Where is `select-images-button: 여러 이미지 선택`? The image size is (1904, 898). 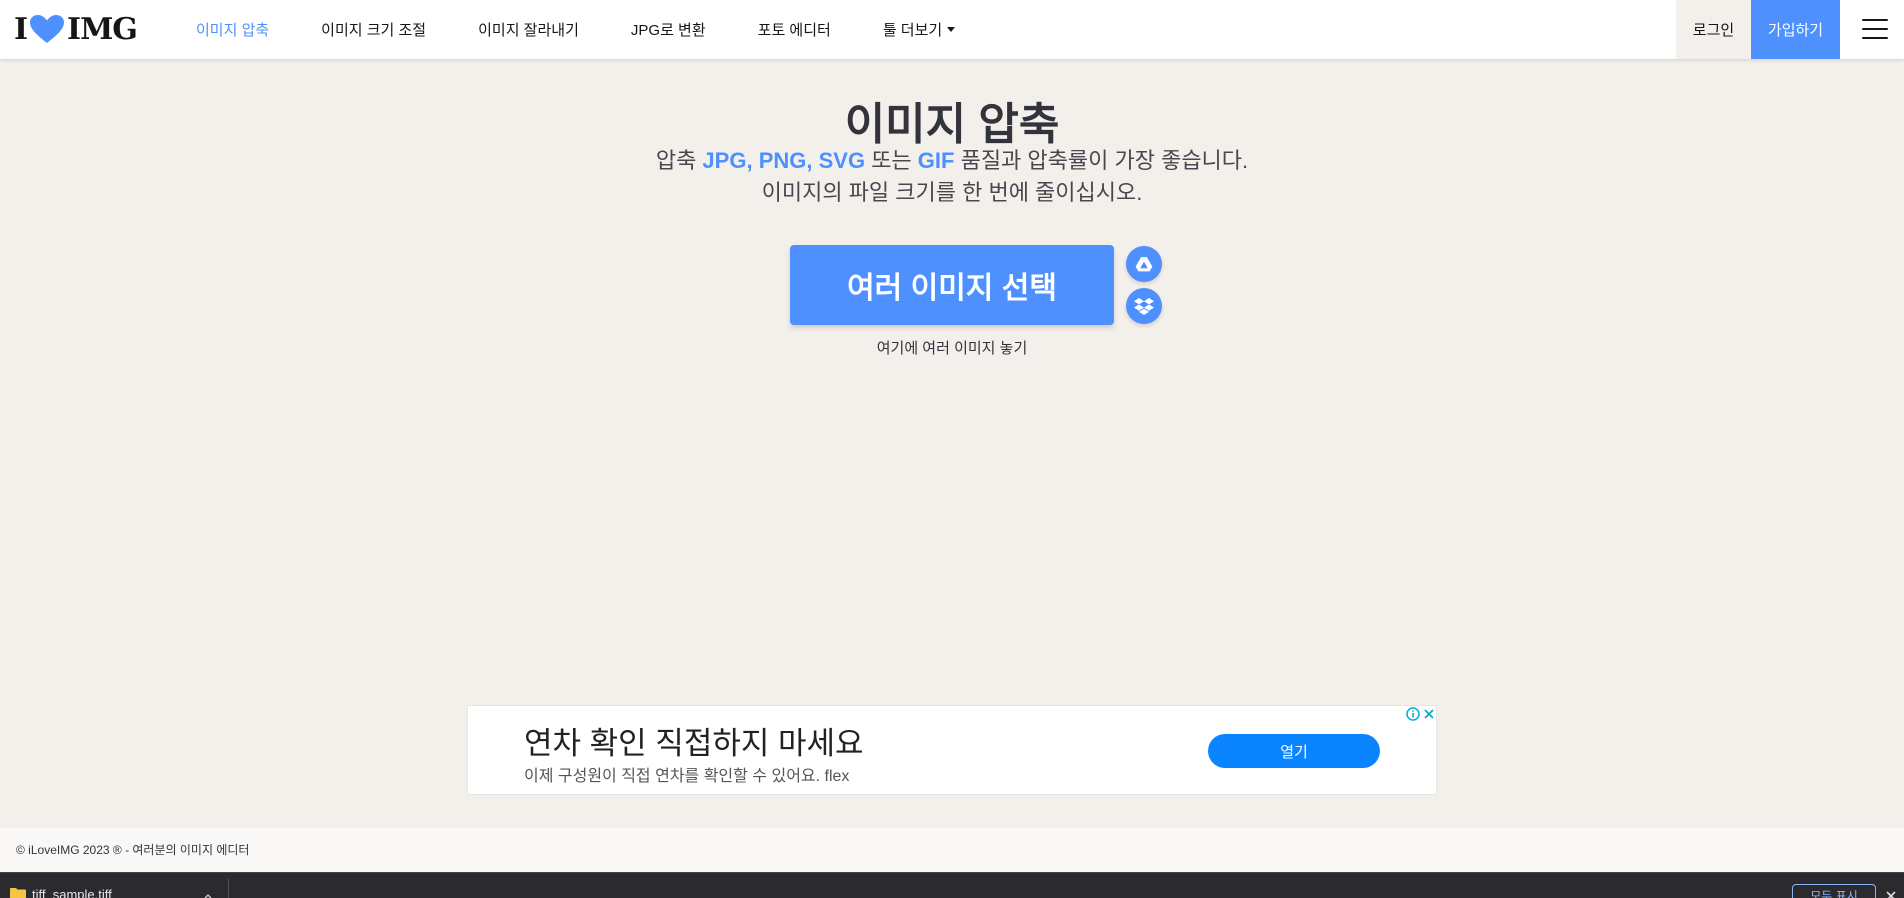
select-images-button: 여러 이미지 선택 is located at coordinates (952, 285).